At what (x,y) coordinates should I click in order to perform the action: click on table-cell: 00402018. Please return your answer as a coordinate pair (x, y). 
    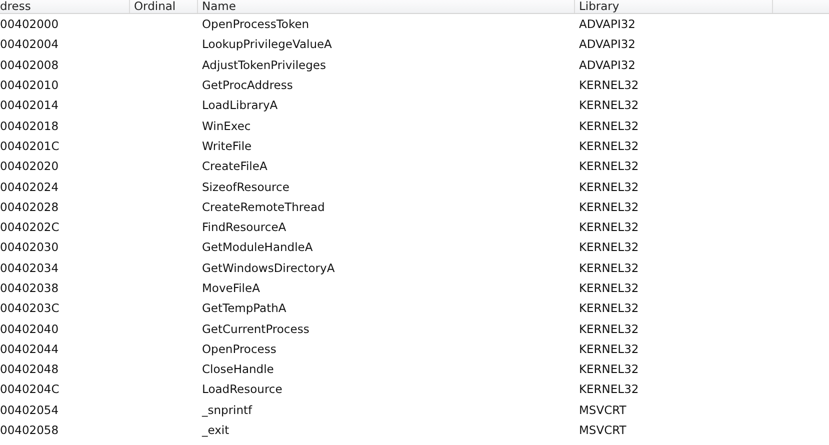
    Looking at the image, I should click on (29, 125).